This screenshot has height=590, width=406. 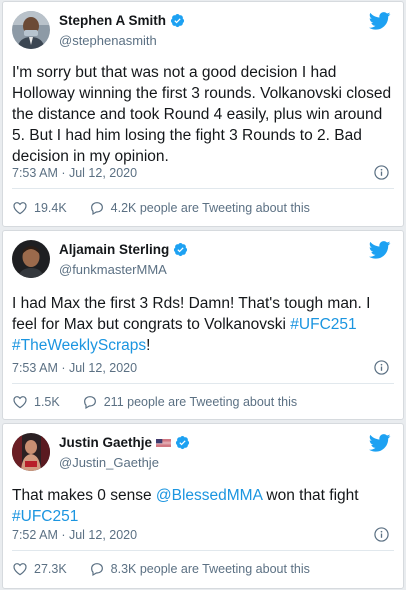 I want to click on reply-button: 8.3K people are Tweeting about this, so click(x=199, y=569).